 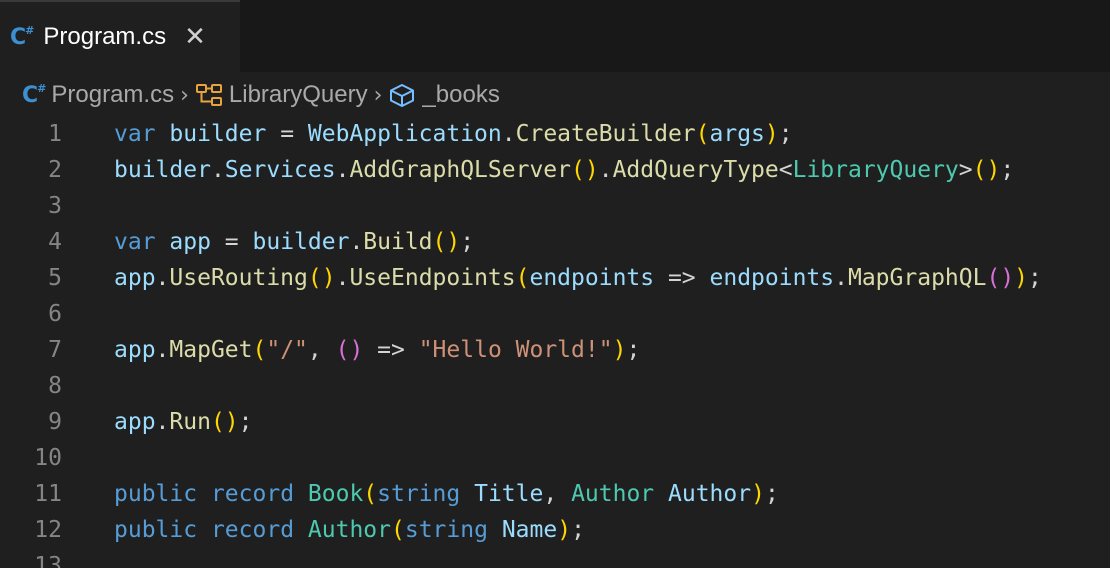 I want to click on line-number: 8, so click(x=55, y=386).